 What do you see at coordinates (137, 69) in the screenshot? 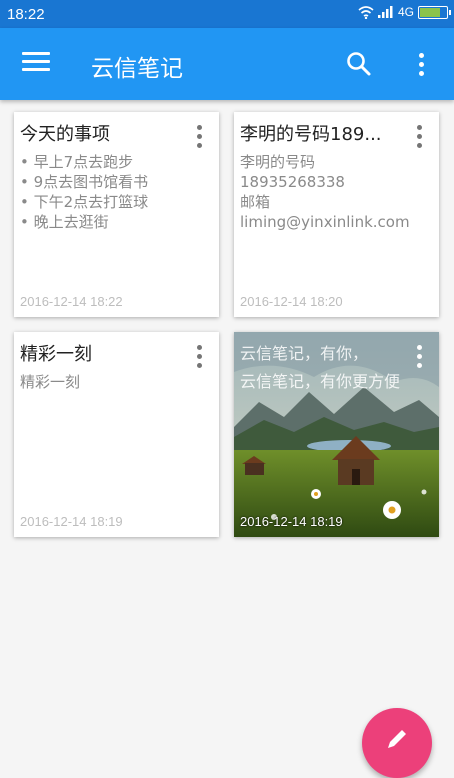
I see `app-title: 云信笔记` at bounding box center [137, 69].